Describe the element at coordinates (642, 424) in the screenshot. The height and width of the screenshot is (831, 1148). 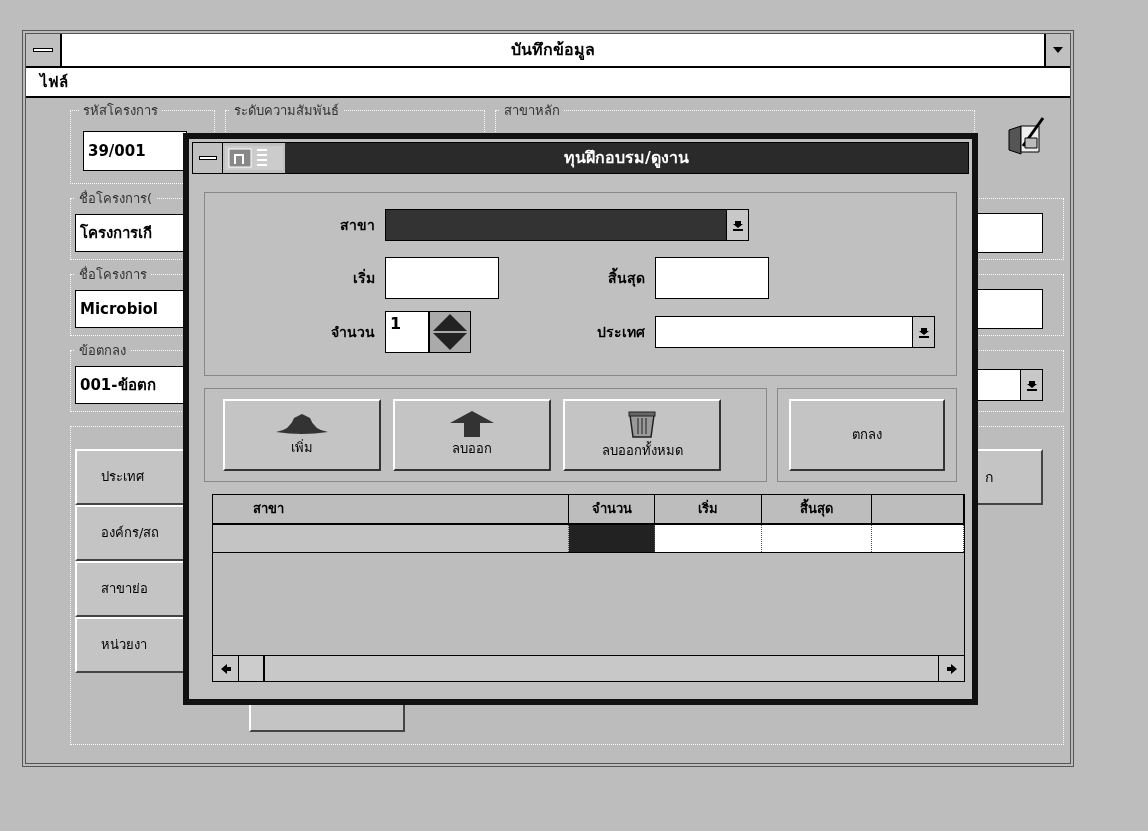
I see `trash-icon` at that location.